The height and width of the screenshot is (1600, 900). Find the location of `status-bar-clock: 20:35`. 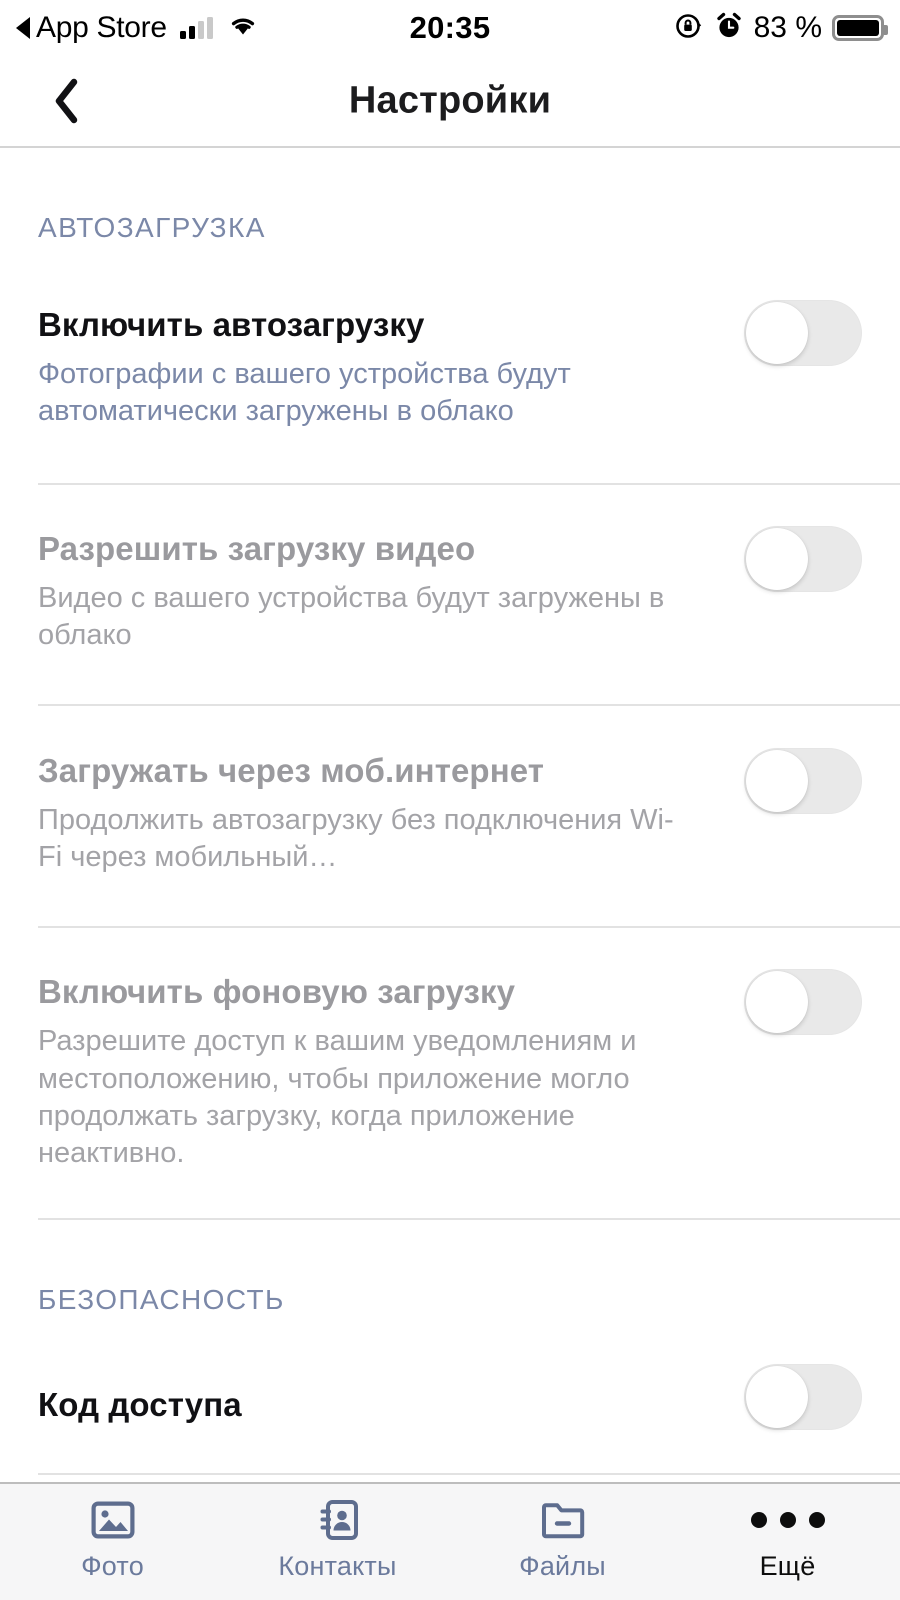

status-bar-clock: 20:35 is located at coordinates (450, 27).